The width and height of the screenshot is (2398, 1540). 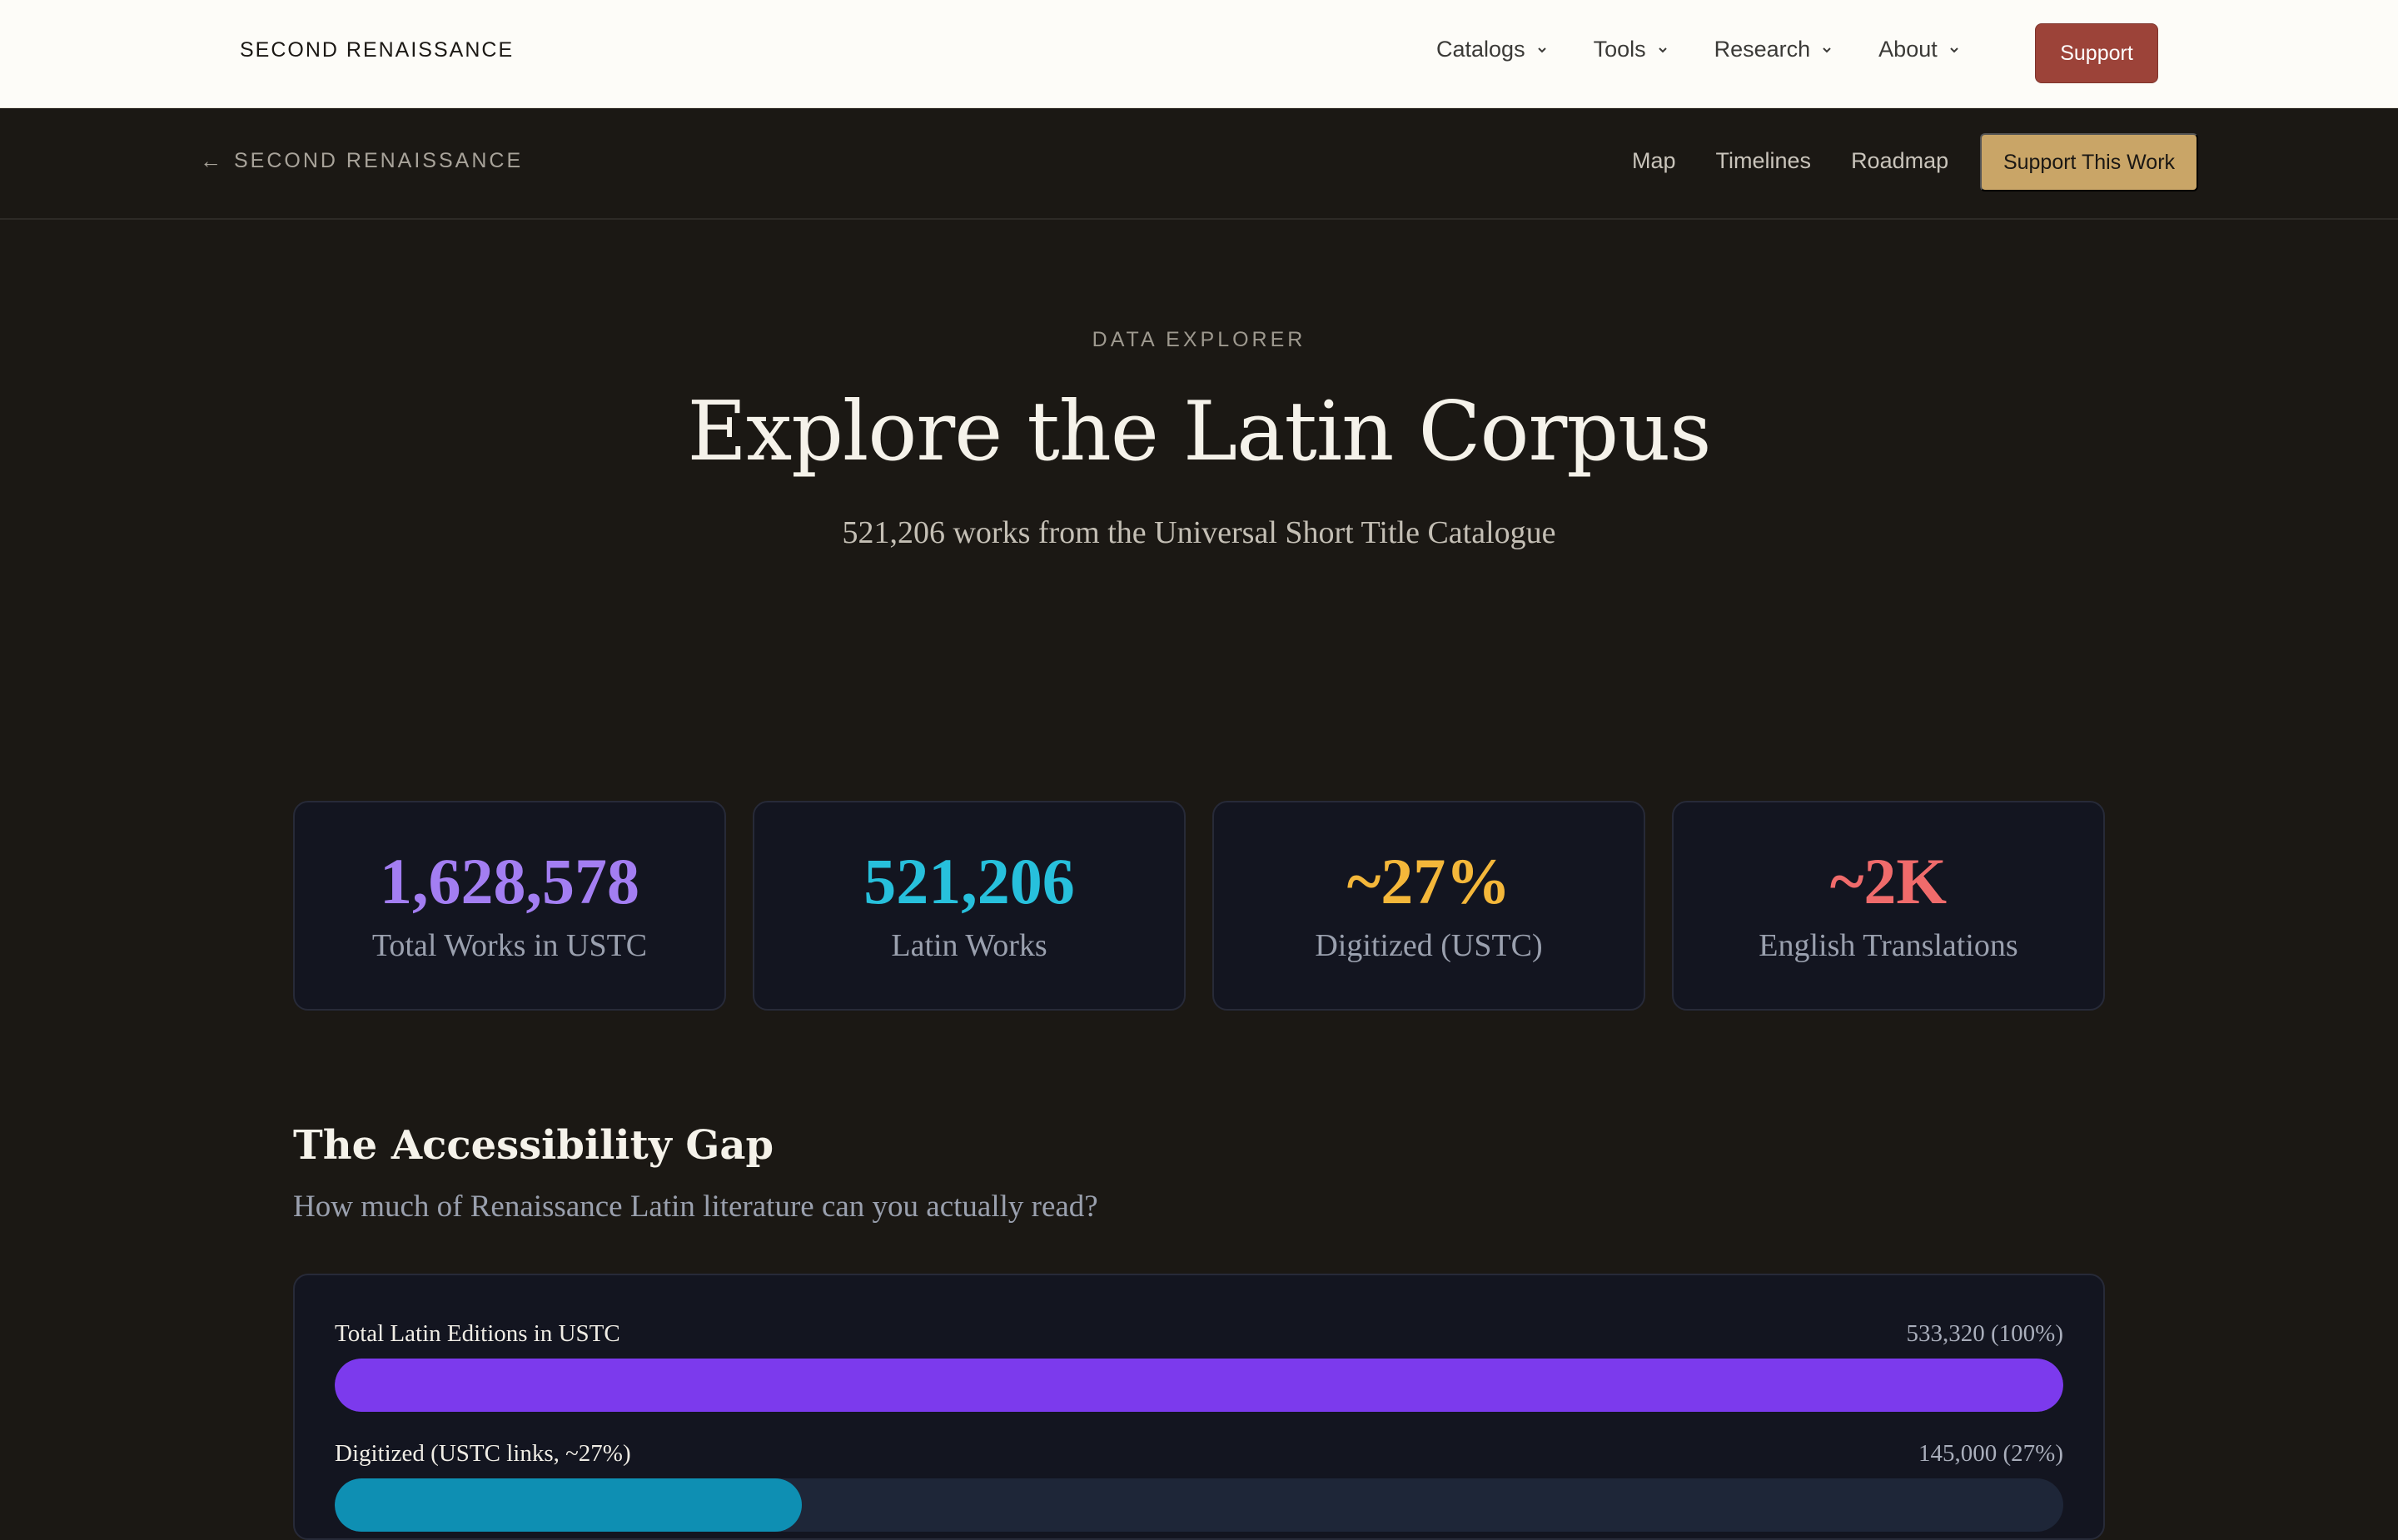 I want to click on menu-item-catalogs: Catalogs, so click(x=1491, y=50).